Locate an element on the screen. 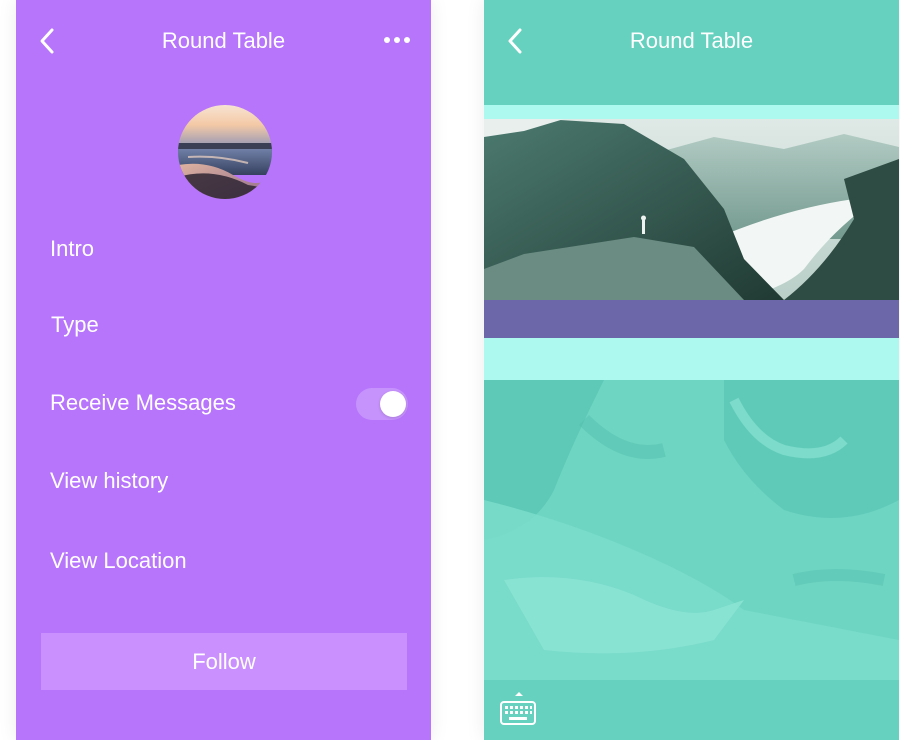 This screenshot has width=900, height=740. menu-item-view-history: View history is located at coordinates (109, 481).